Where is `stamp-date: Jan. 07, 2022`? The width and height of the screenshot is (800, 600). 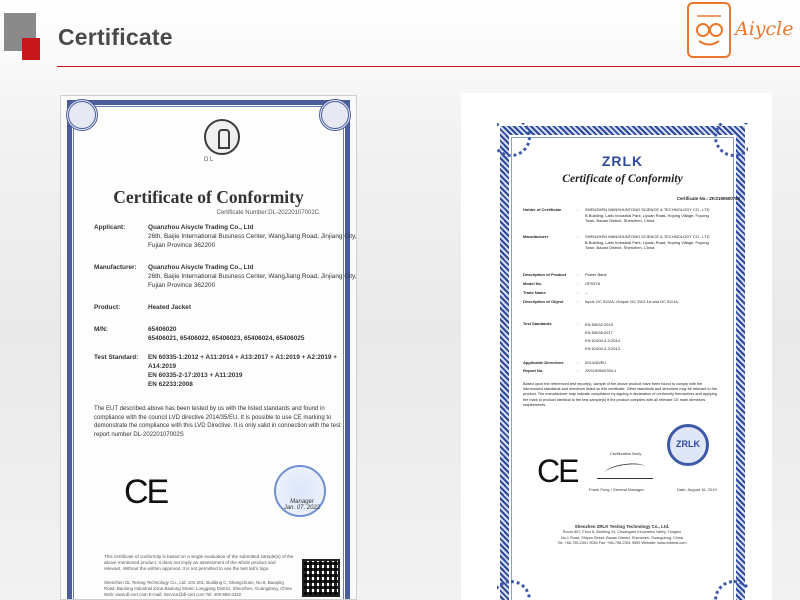 stamp-date: Jan. 07, 2022 is located at coordinates (302, 508).